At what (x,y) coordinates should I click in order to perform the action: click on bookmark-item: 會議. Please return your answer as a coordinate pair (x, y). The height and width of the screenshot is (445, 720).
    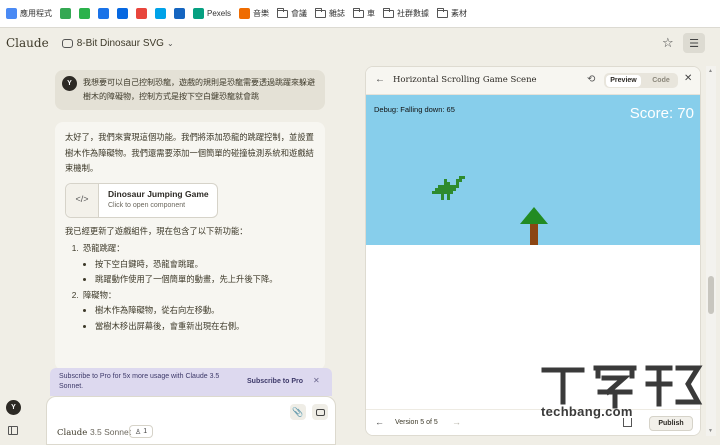
    Looking at the image, I should click on (292, 13).